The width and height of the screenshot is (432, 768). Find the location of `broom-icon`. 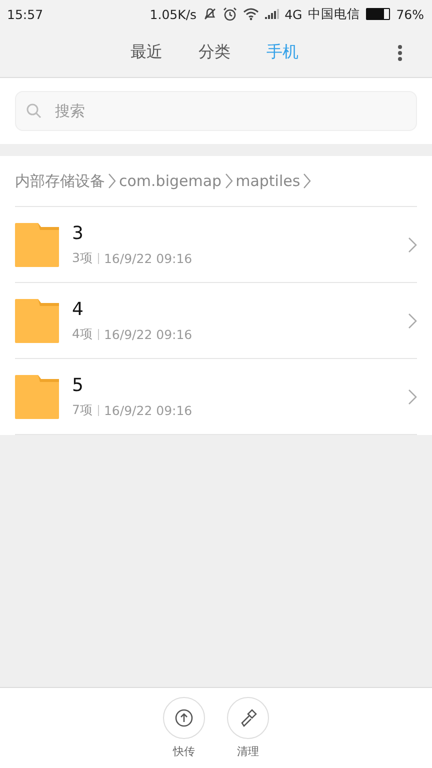

broom-icon is located at coordinates (248, 718).